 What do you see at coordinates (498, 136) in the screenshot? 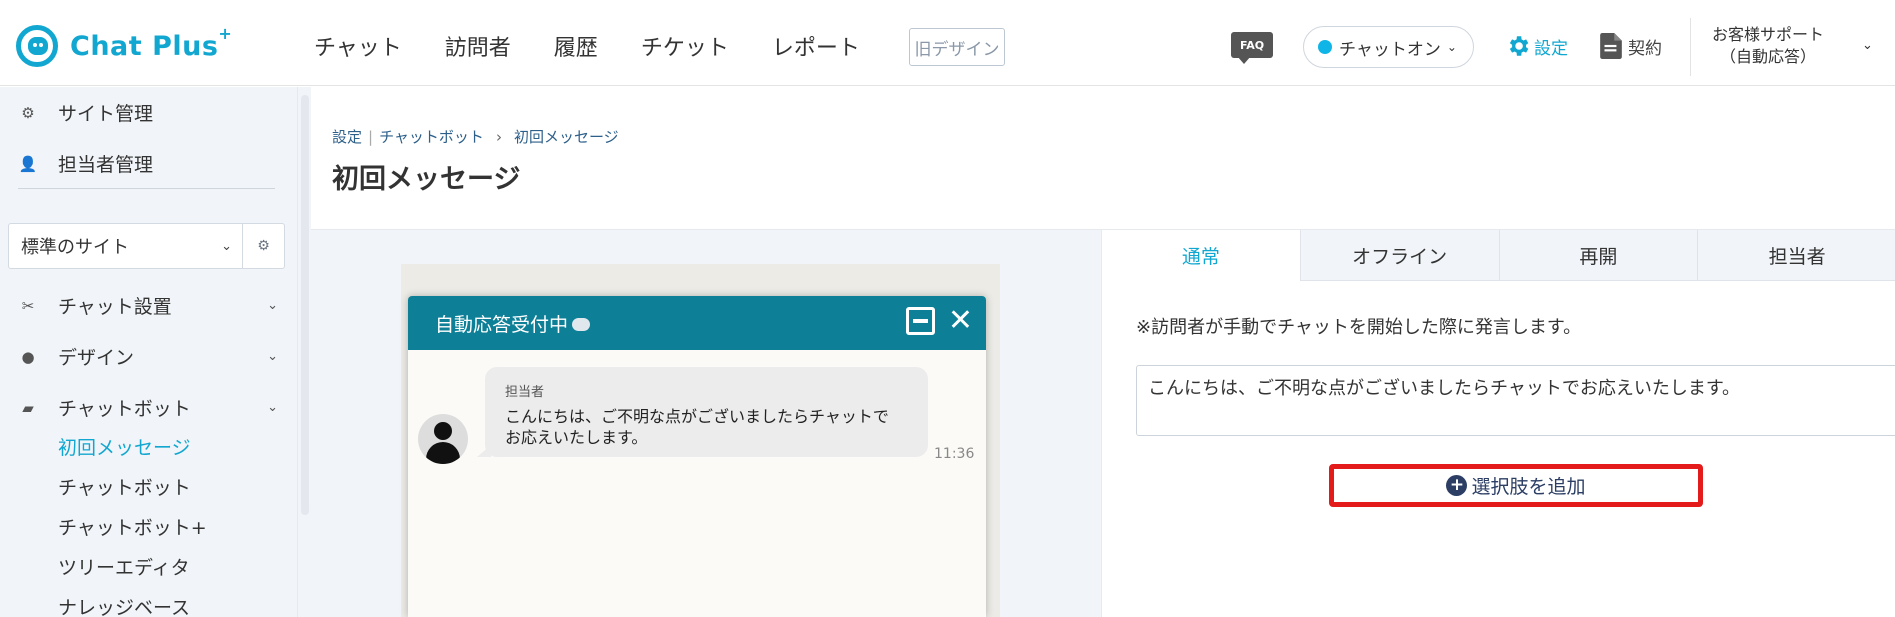
I see `chevron-right-icon: ›` at bounding box center [498, 136].